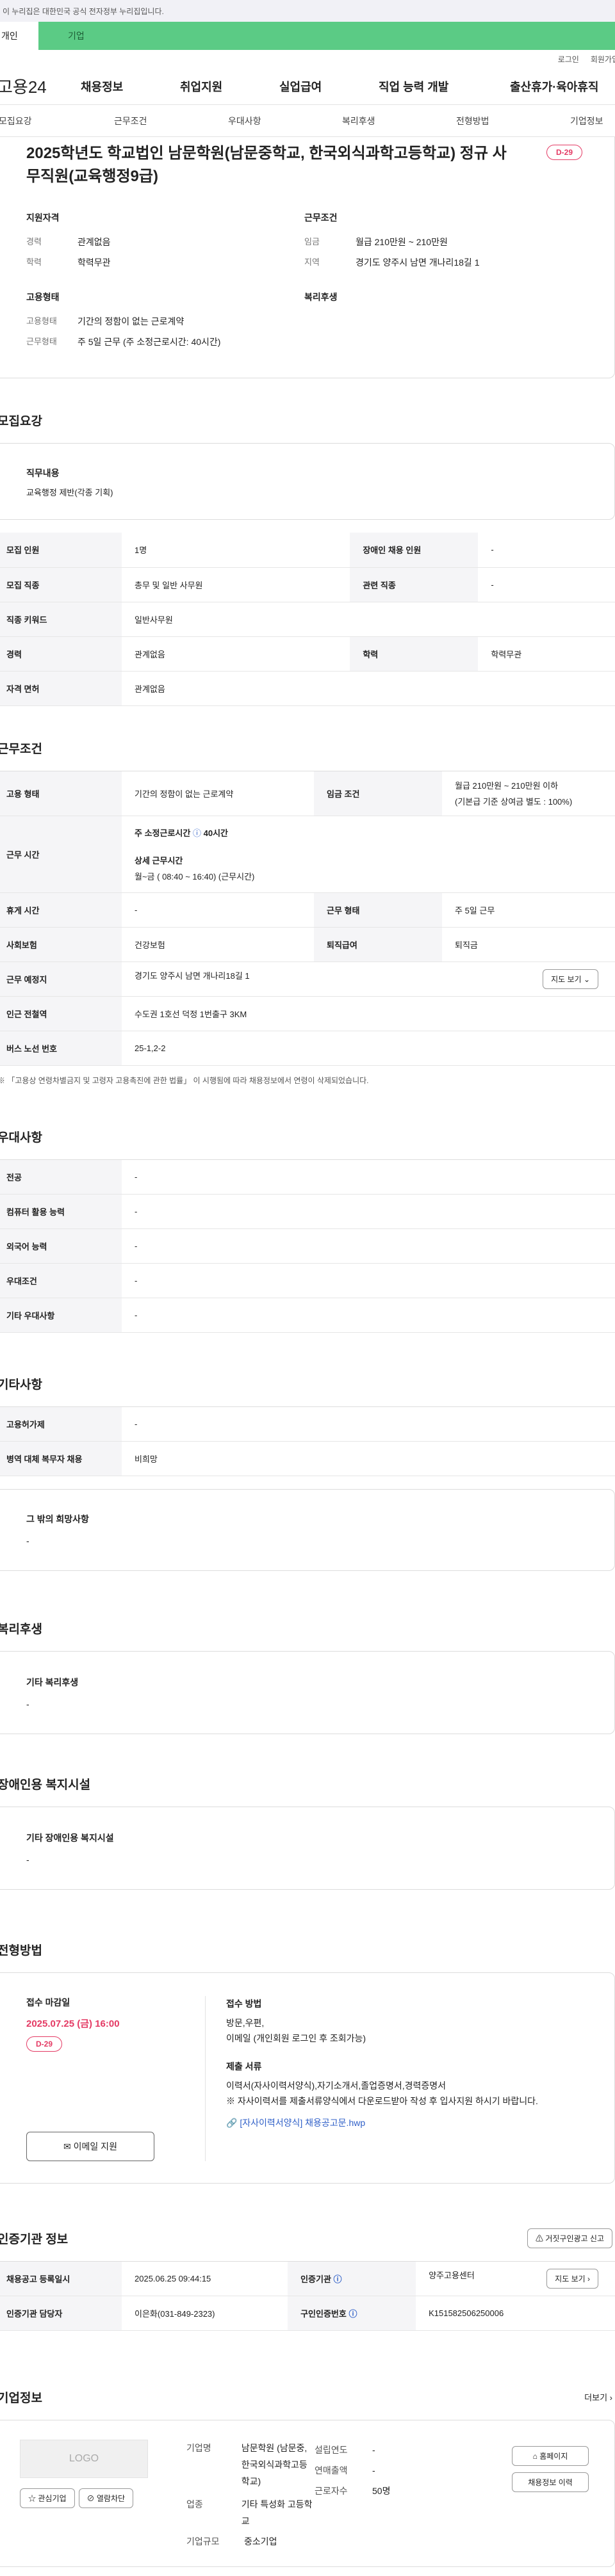  Describe the element at coordinates (378, 910) in the screenshot. I see `cell-label: 근무 형태` at that location.